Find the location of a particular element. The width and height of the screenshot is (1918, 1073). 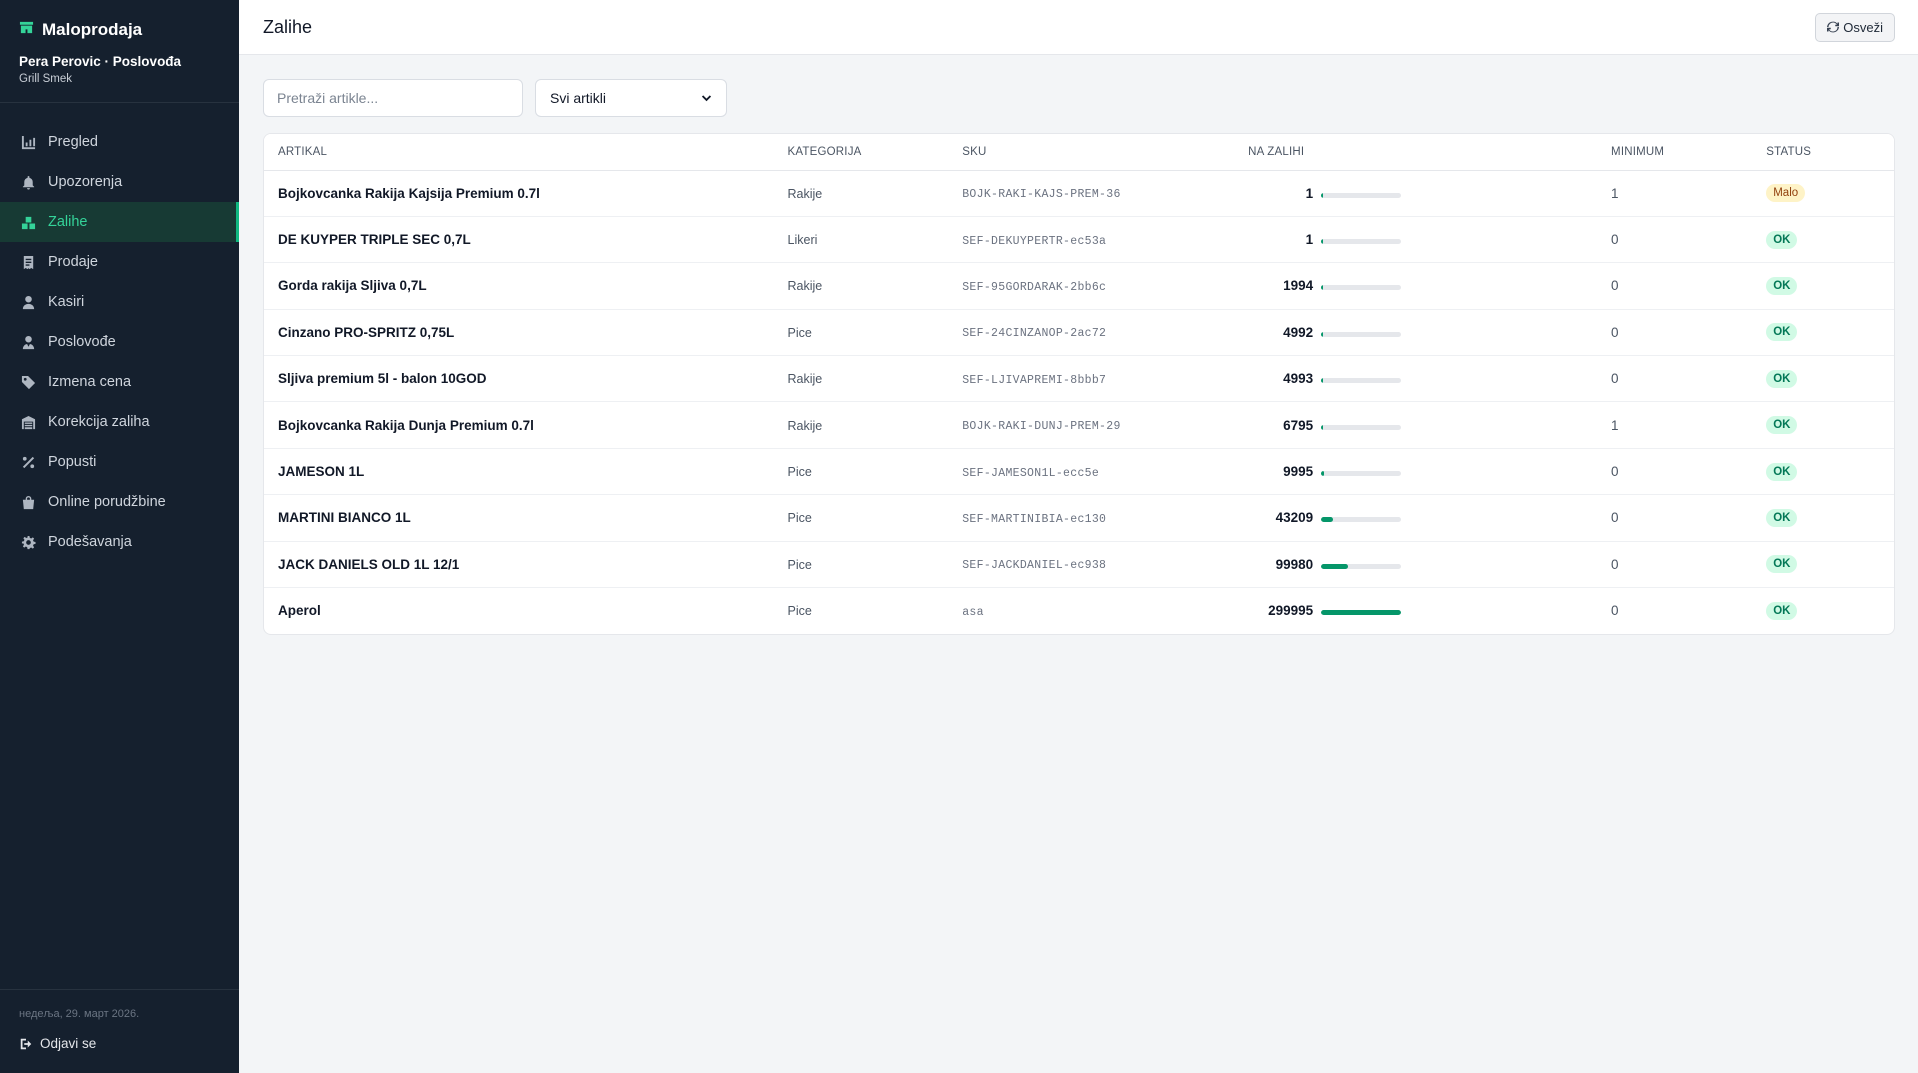

cell-item-name: Sljiva premium 5l - balon 10GOD is located at coordinates (519, 379).